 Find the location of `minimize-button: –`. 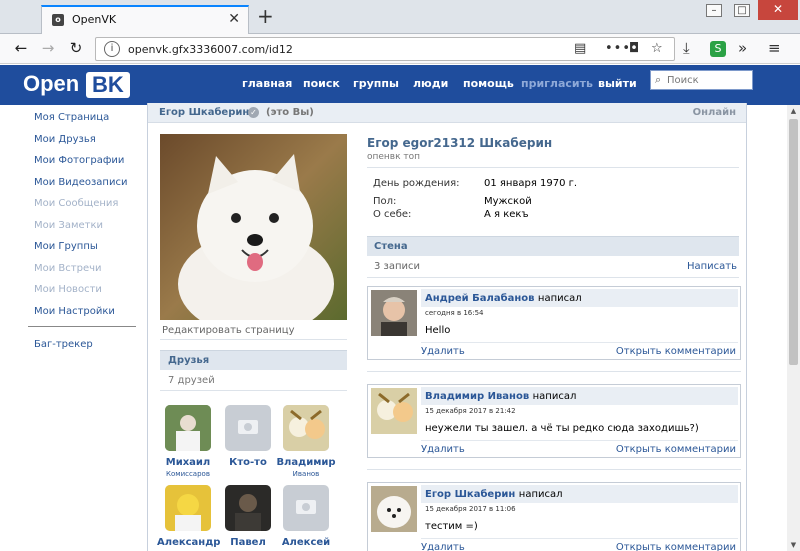

minimize-button: – is located at coordinates (714, 10).